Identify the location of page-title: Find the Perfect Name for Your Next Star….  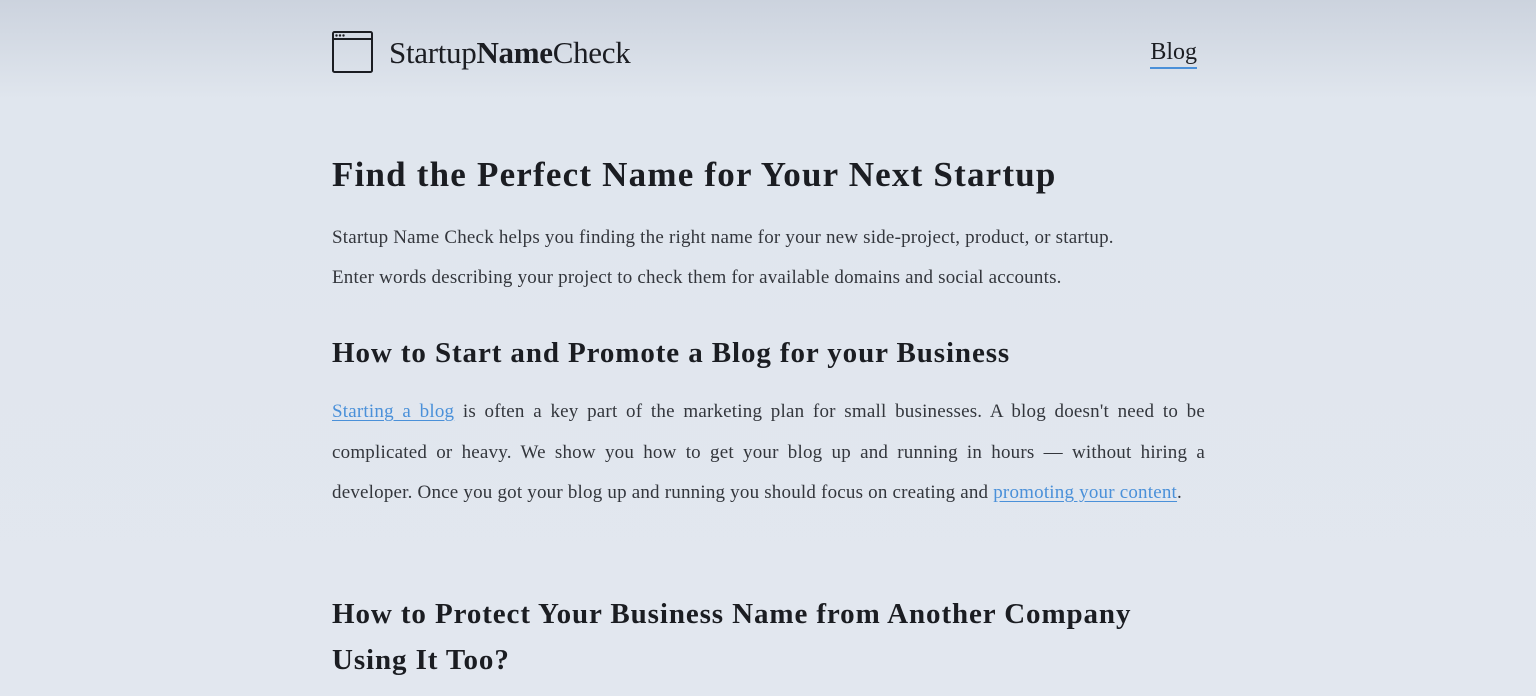
(694, 174).